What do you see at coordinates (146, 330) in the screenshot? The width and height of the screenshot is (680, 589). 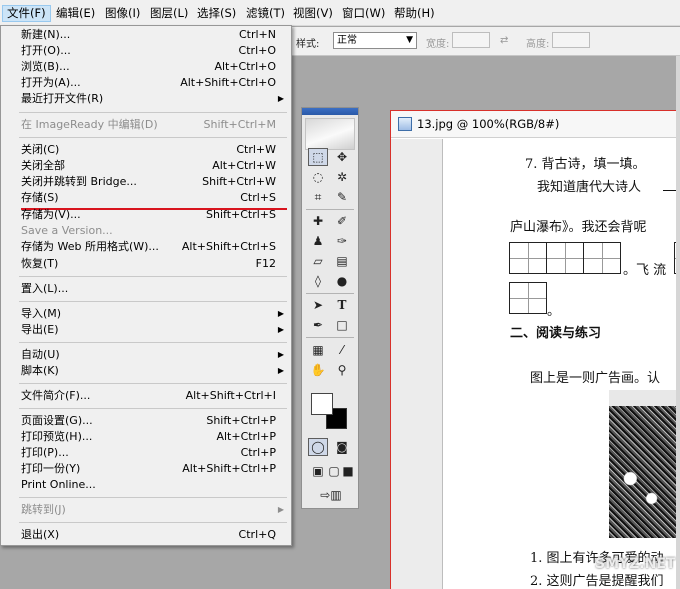 I see `menu-item-export: 导出(E) ▶` at bounding box center [146, 330].